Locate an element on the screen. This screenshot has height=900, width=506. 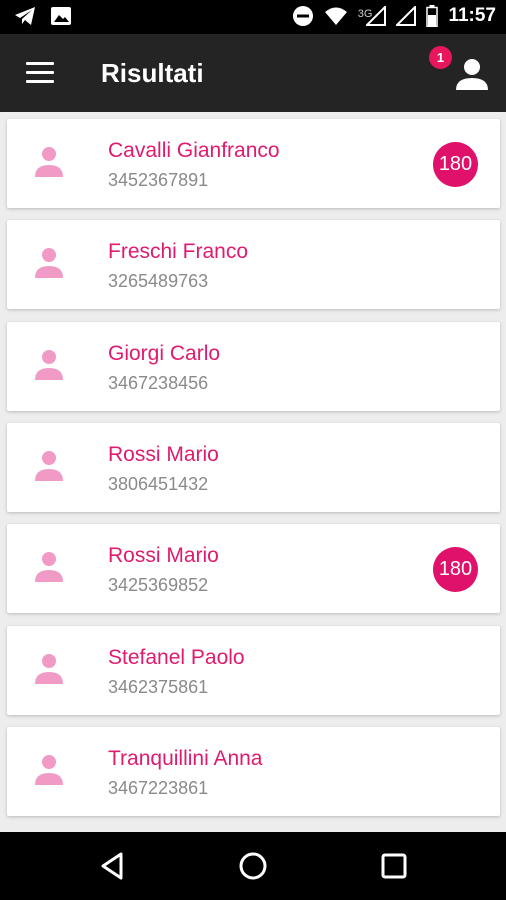
notification-badge: 1 is located at coordinates (440, 57).